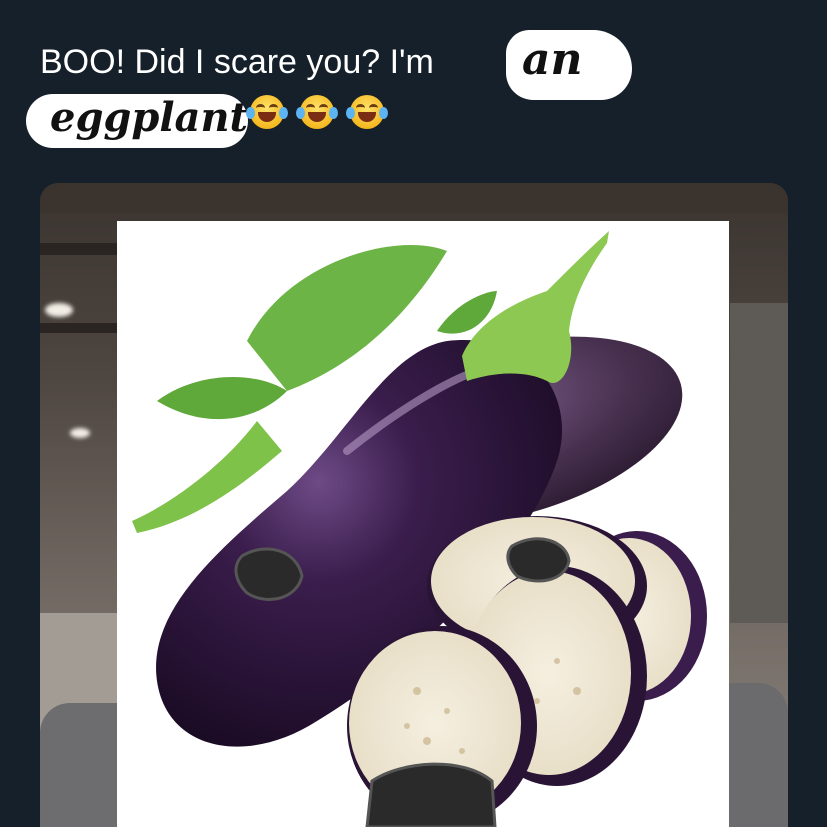 The height and width of the screenshot is (827, 827). Describe the element at coordinates (149, 117) in the screenshot. I see `scribble-eggplant-text: eggplant` at that location.